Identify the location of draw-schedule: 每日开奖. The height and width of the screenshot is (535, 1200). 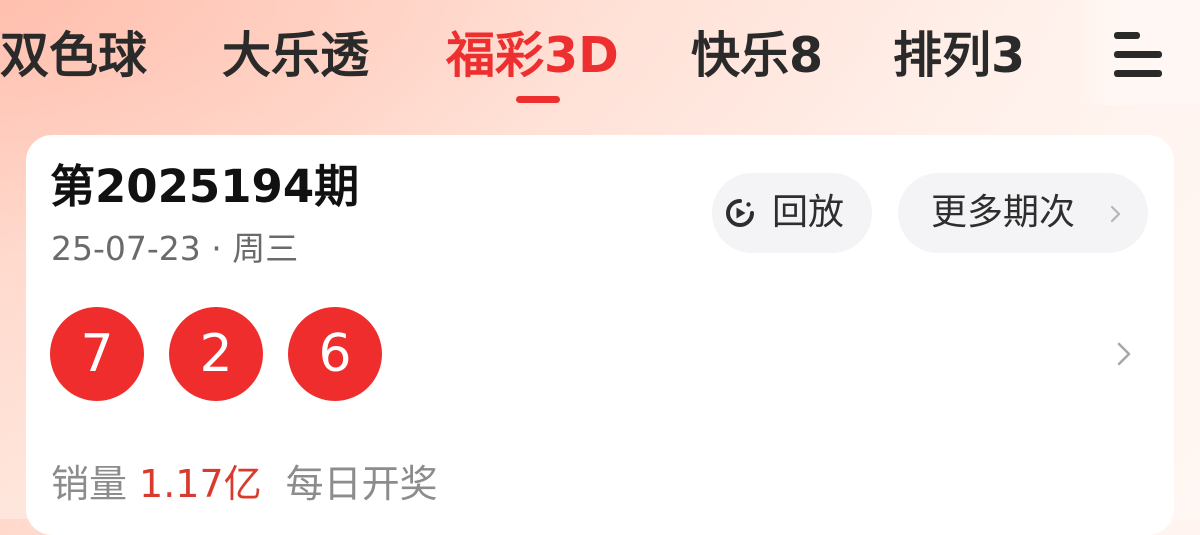
(361, 484).